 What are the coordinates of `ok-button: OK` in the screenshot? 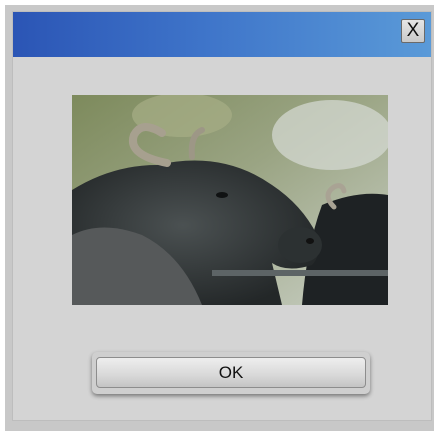 It's located at (231, 372).